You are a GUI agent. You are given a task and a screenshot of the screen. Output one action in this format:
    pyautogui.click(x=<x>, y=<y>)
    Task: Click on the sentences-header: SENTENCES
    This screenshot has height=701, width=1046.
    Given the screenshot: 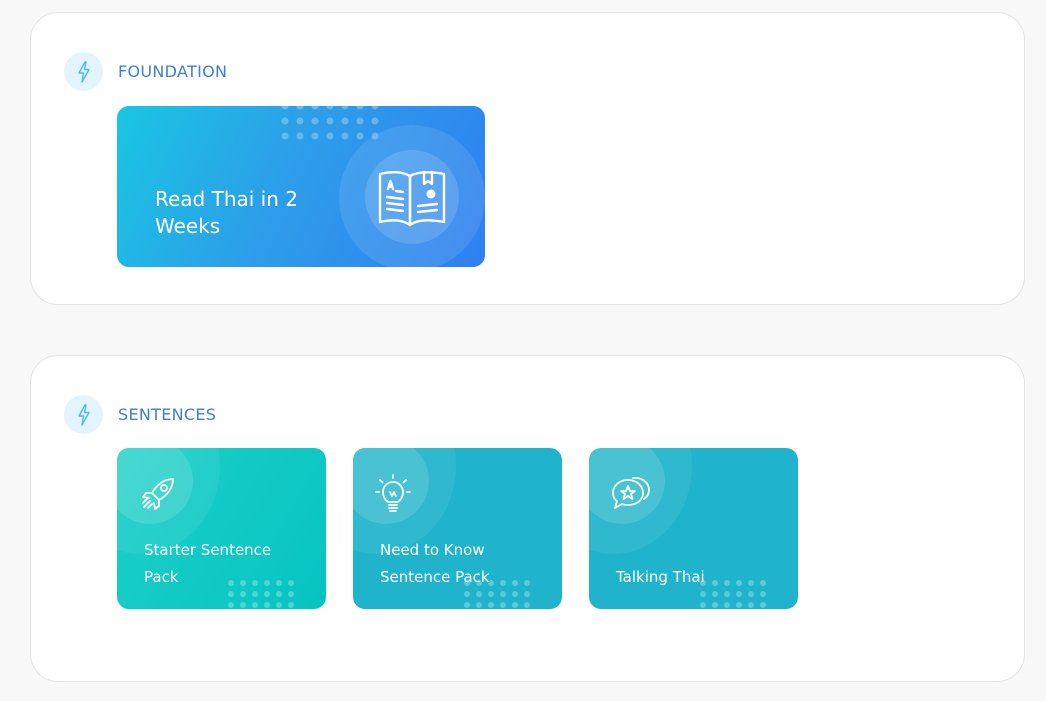 What is the action you would take?
    pyautogui.click(x=140, y=414)
    